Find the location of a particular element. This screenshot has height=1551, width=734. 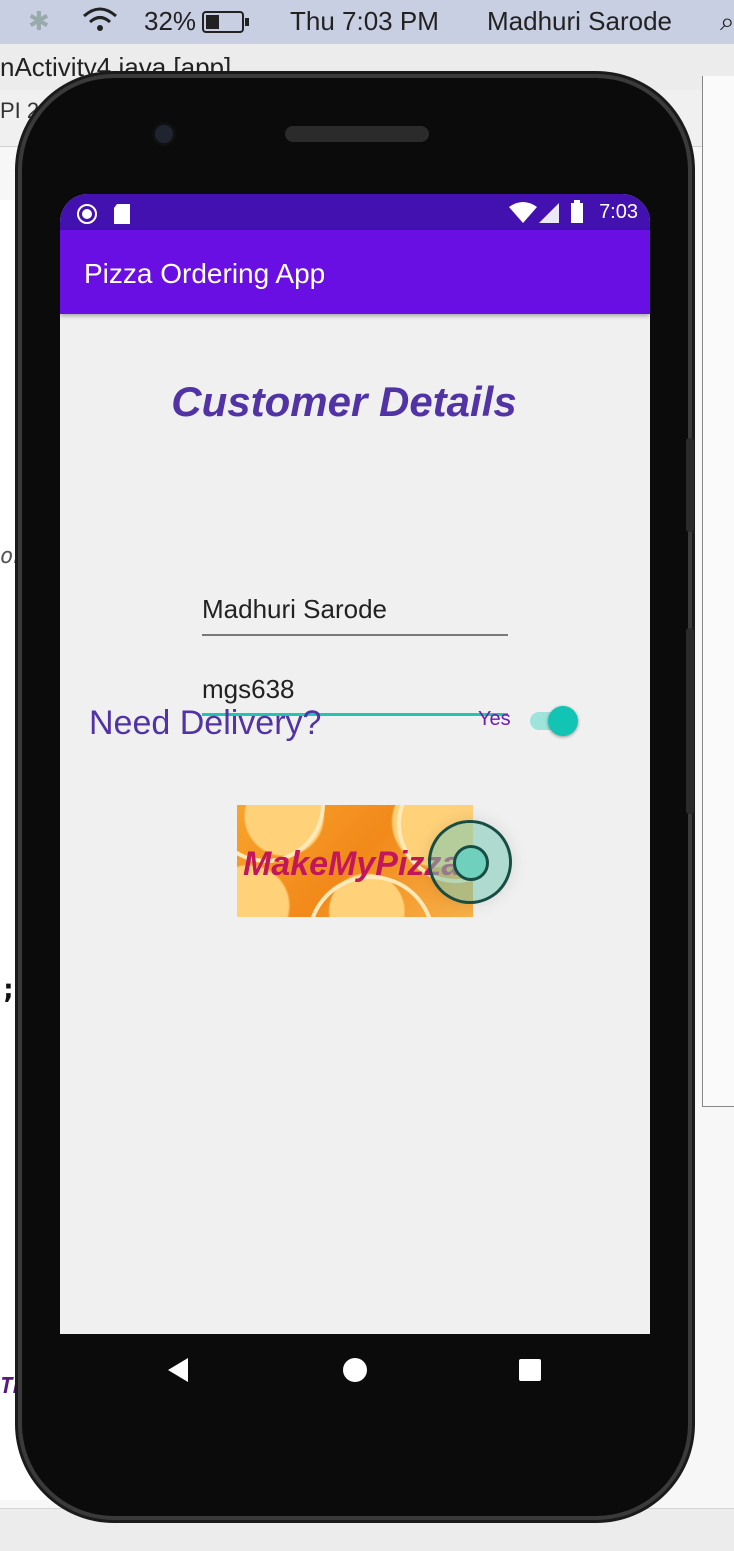

mac-menu-bar: ✱ 32% Thu 7:03 PM Madhuri Sarode ⌕ is located at coordinates (367, 22).